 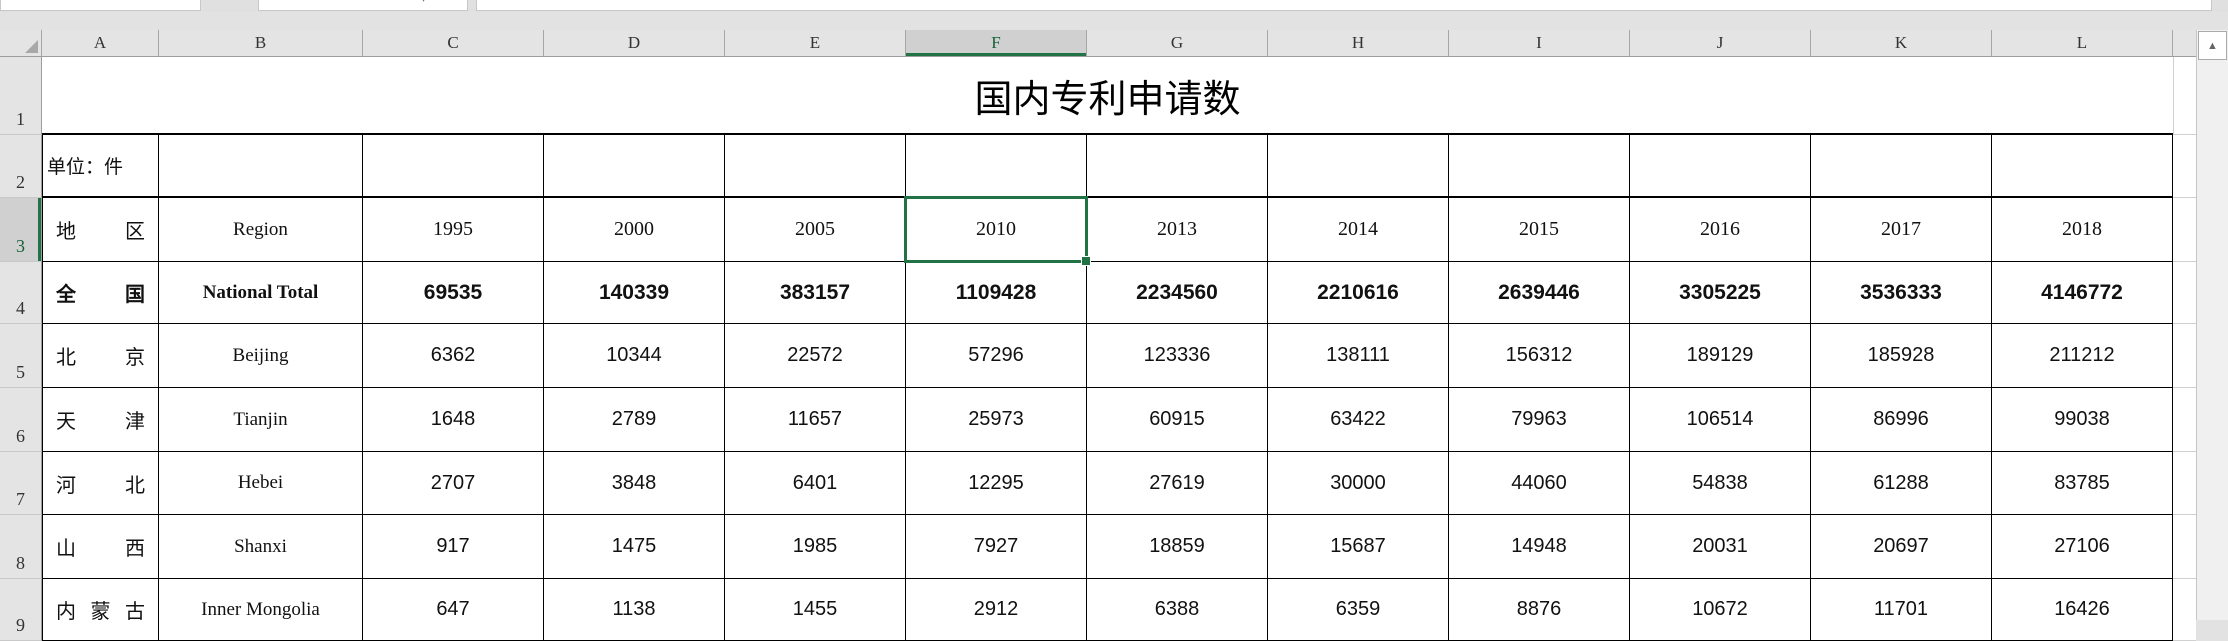 I want to click on cell-K5: 185928, so click(x=1901, y=356).